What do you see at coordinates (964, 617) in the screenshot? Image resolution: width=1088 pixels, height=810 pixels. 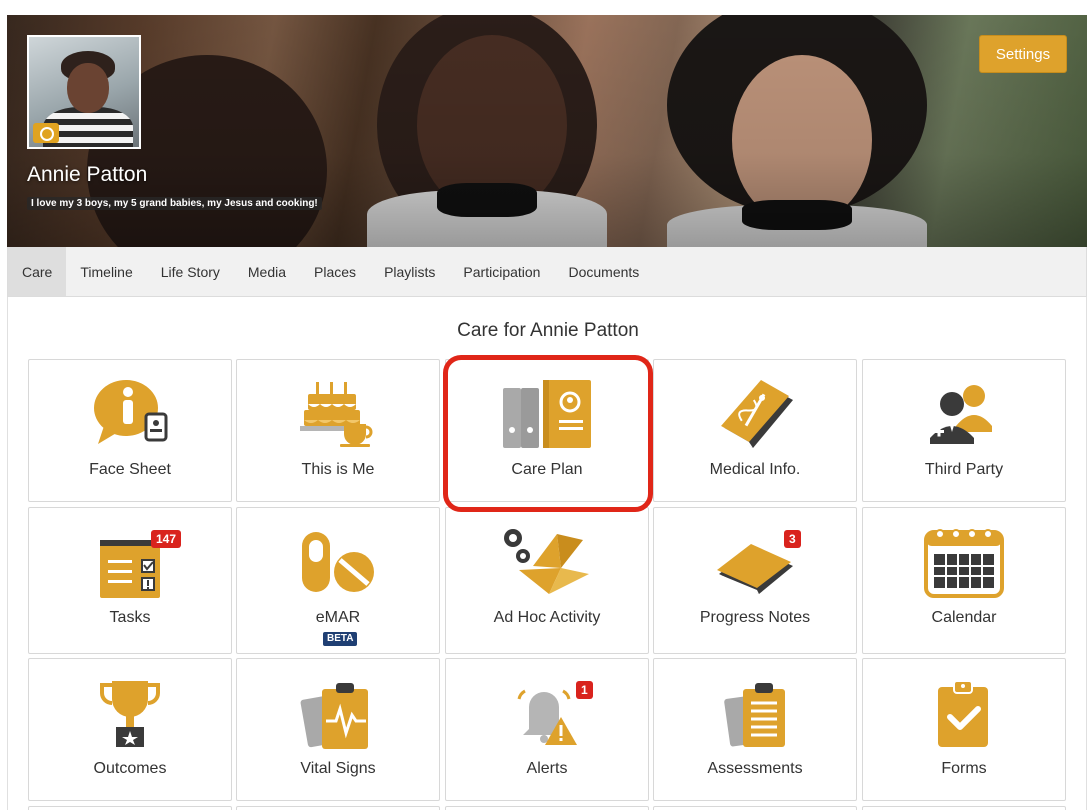 I see `tile-label: Calendar` at bounding box center [964, 617].